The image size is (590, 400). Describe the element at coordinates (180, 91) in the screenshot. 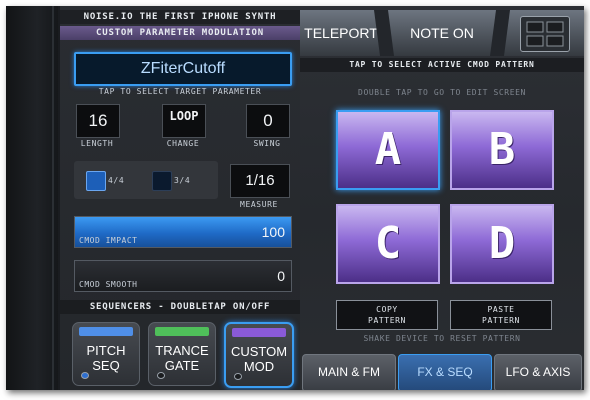

I see `target-caption: TAP TO SELECT TARGET PARAMETER` at that location.